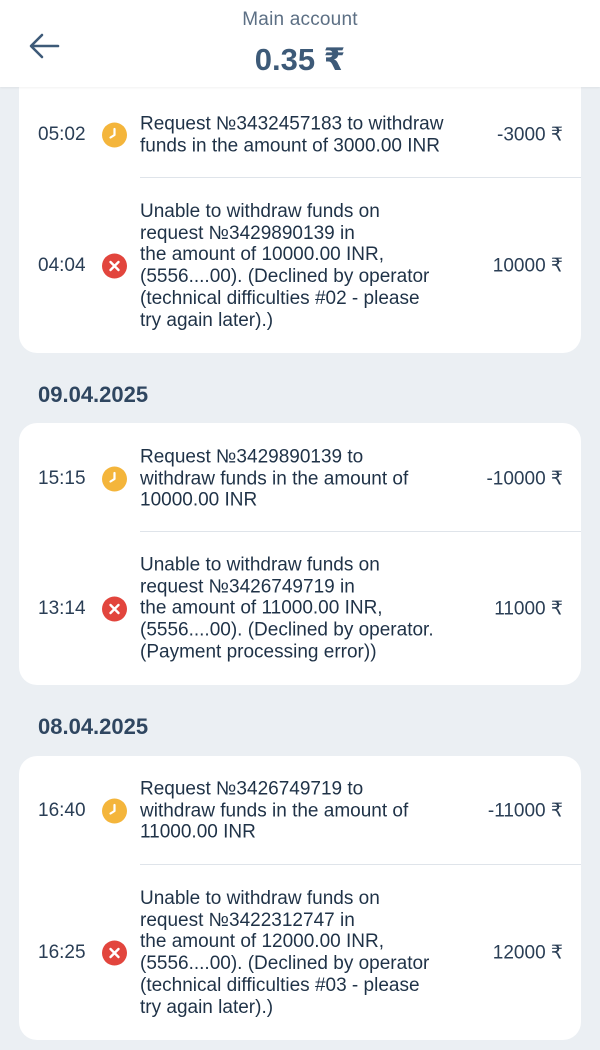  What do you see at coordinates (62, 608) in the screenshot?
I see `transaction-time: 13:14` at bounding box center [62, 608].